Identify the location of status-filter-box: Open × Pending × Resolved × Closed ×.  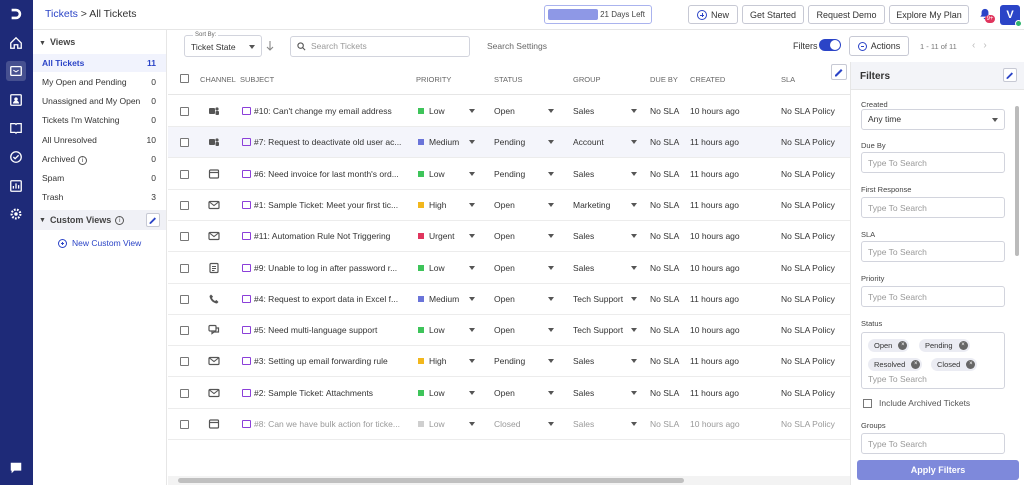
(933, 360).